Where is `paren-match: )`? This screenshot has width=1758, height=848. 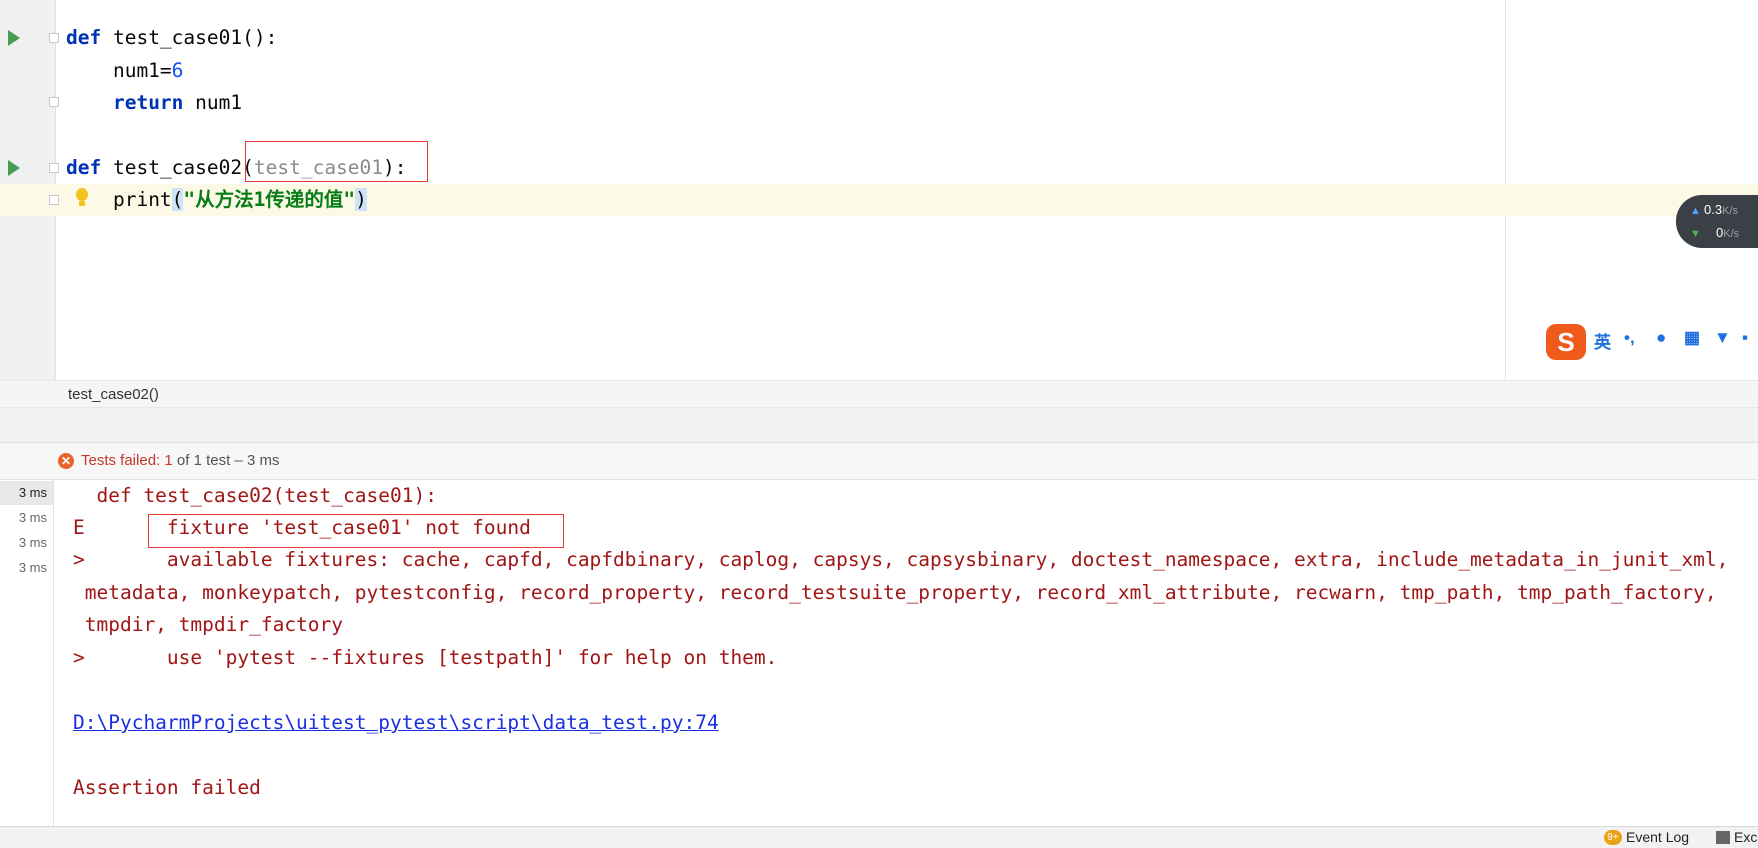 paren-match: ) is located at coordinates (361, 199).